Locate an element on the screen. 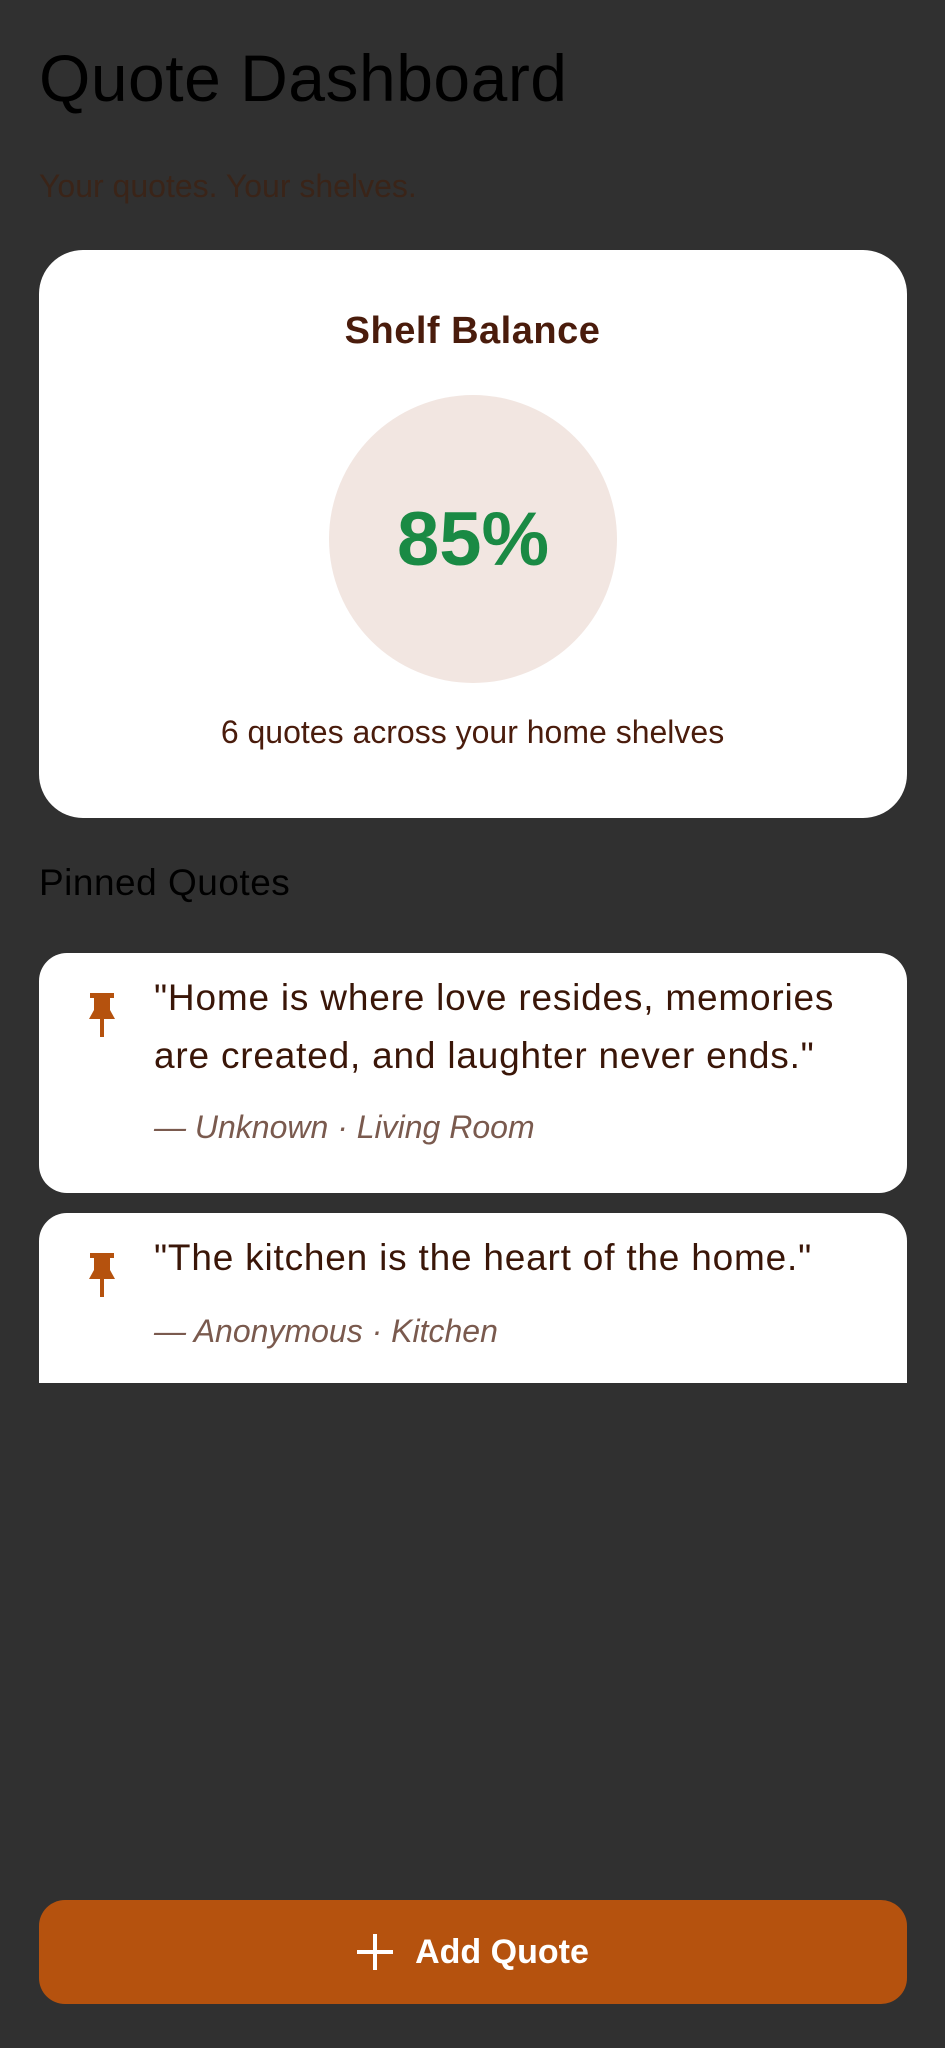 Image resolution: width=945 pixels, height=2048 pixels. add-quote-button: Add Quote is located at coordinates (473, 1952).